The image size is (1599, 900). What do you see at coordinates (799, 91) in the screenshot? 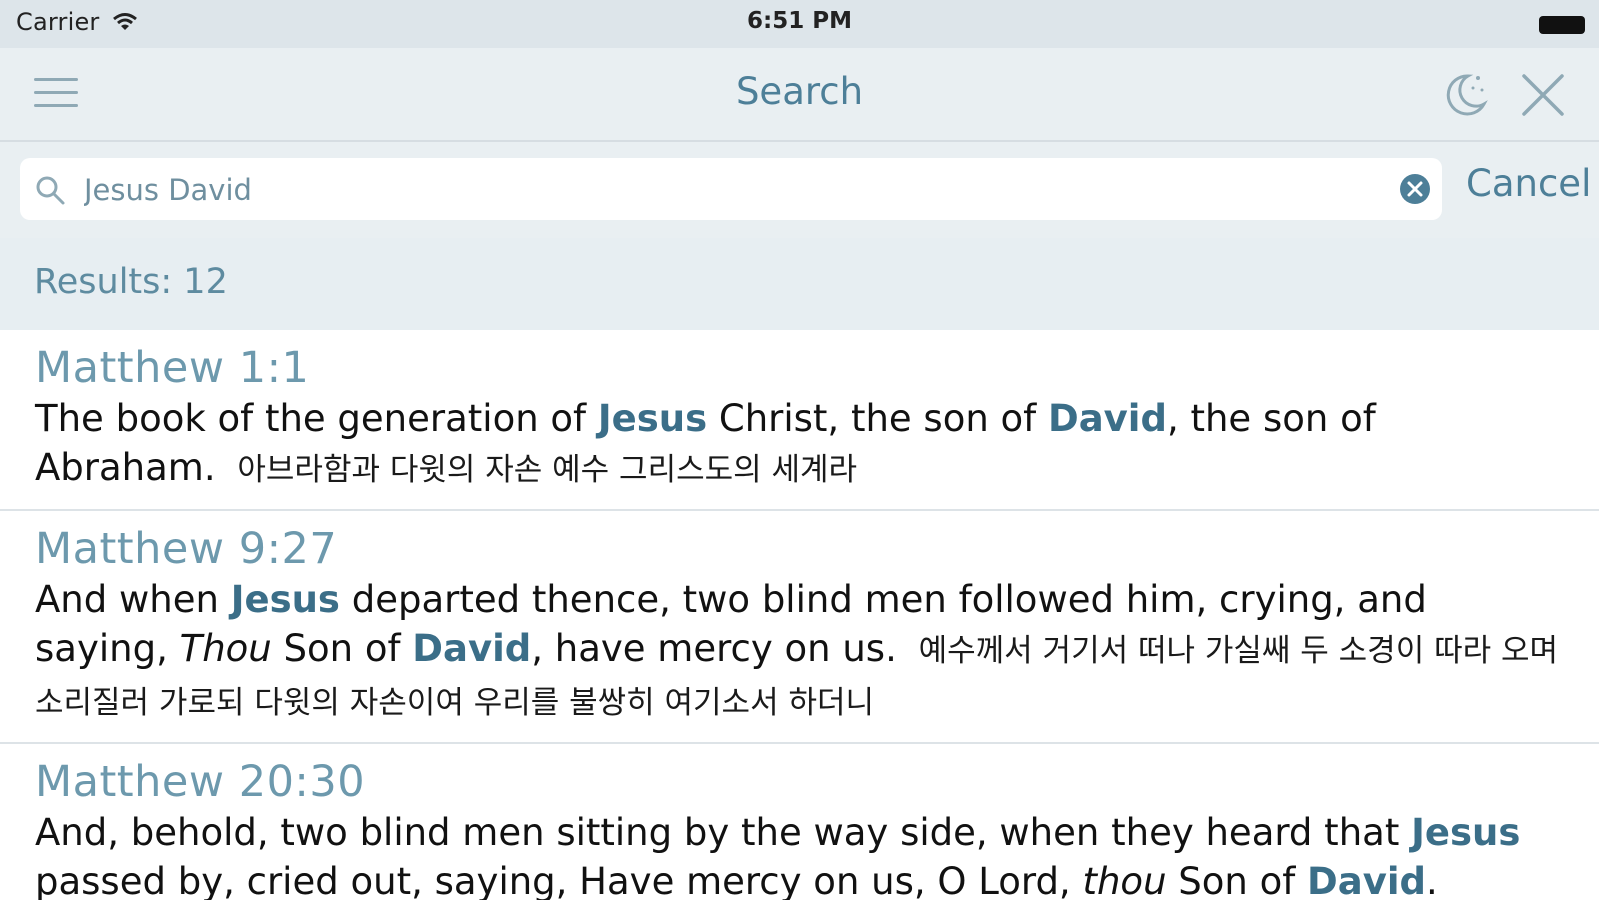
I see `page-title: Search` at bounding box center [799, 91].